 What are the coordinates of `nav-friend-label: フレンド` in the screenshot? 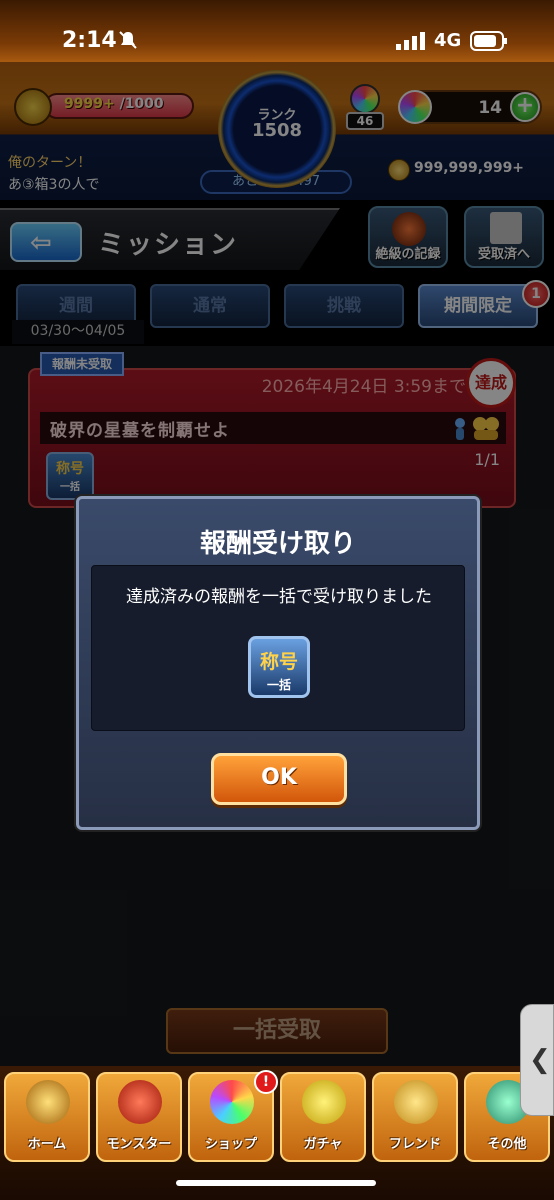 It's located at (414, 1144).